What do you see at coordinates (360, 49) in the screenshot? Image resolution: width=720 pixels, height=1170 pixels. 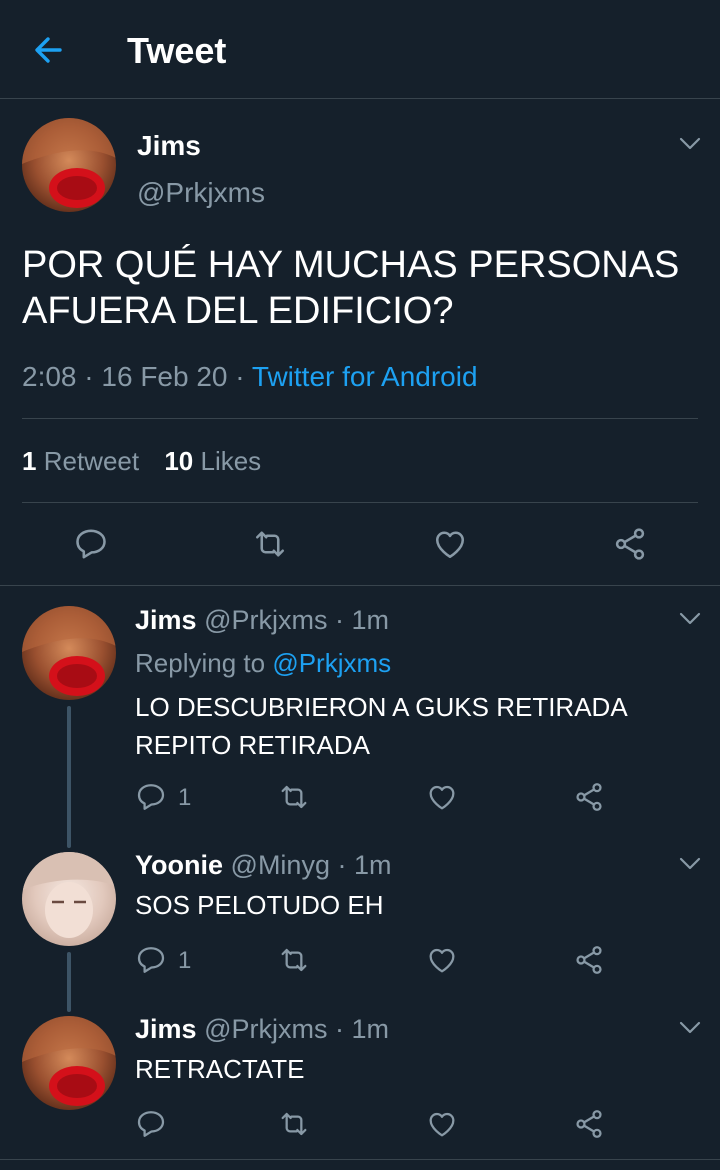 I see `top-app-bar: Tweet` at bounding box center [360, 49].